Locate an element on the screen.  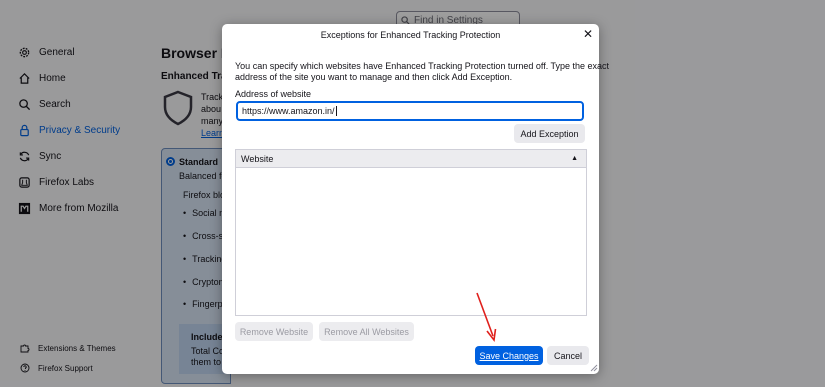
save-changes-button: Save Changes is located at coordinates (509, 355).